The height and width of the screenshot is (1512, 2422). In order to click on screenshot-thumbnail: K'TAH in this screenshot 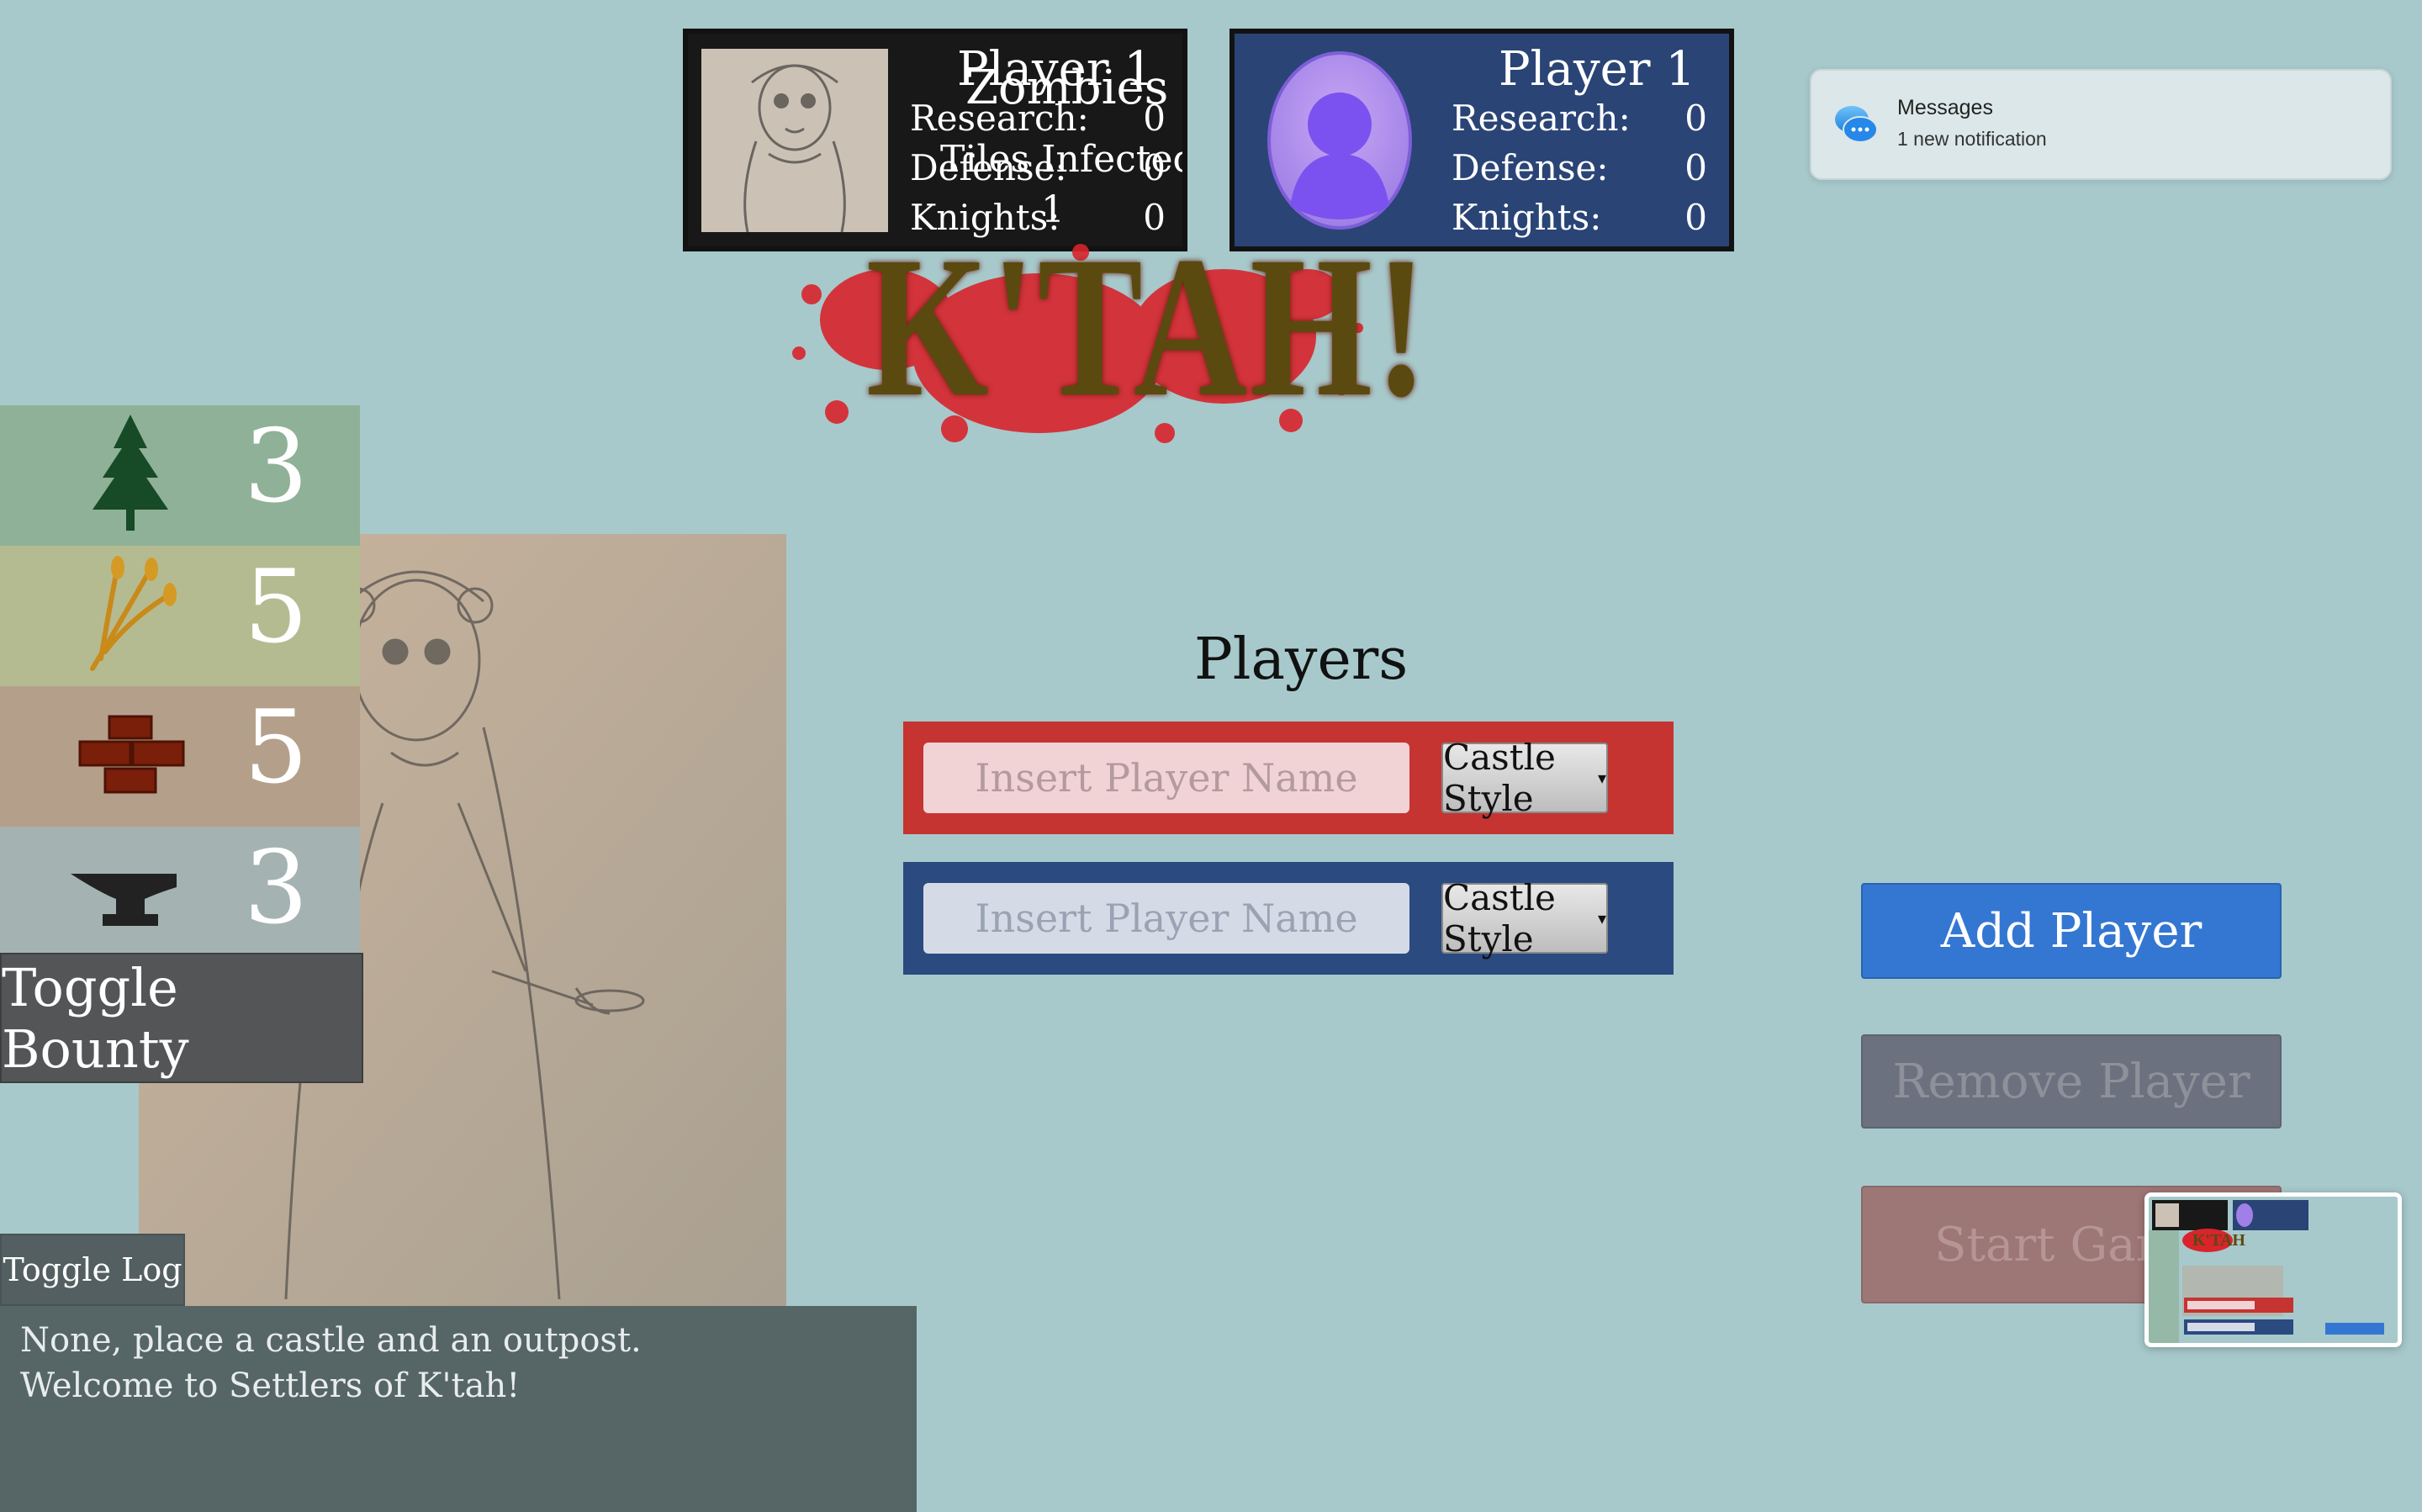, I will do `click(2273, 1269)`.